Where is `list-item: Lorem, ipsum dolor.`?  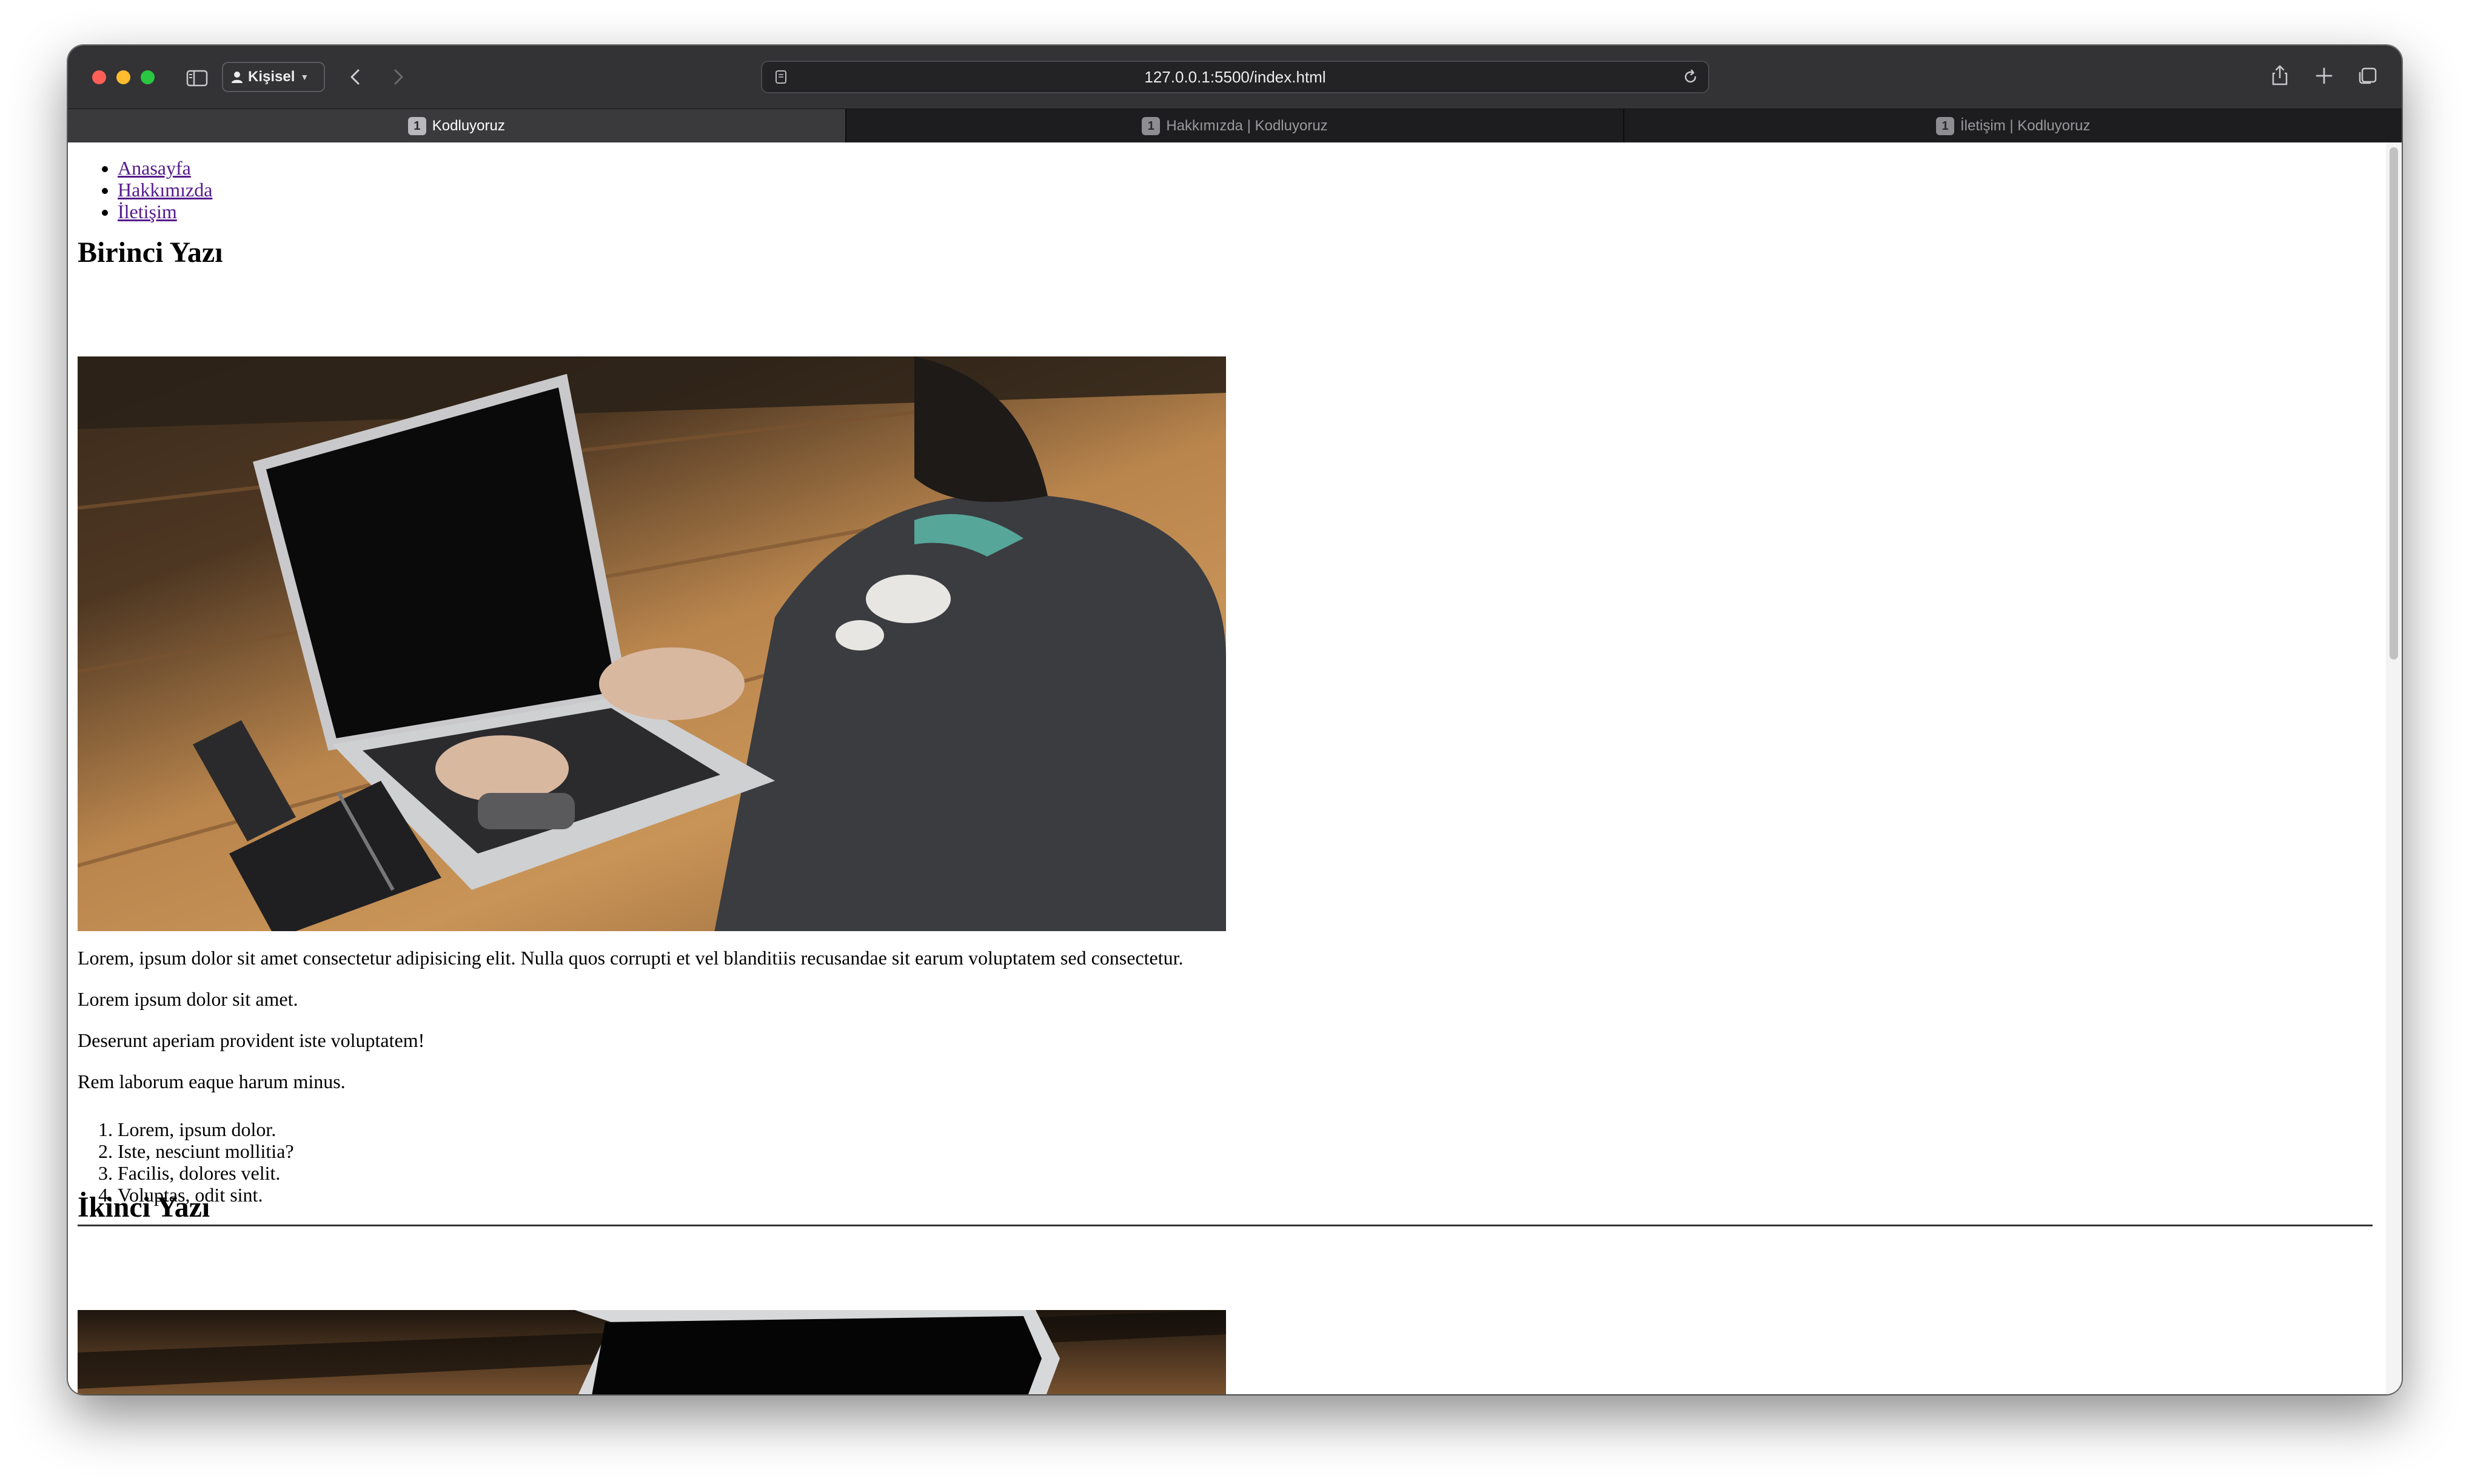 list-item: Lorem, ipsum dolor. is located at coordinates (206, 1129).